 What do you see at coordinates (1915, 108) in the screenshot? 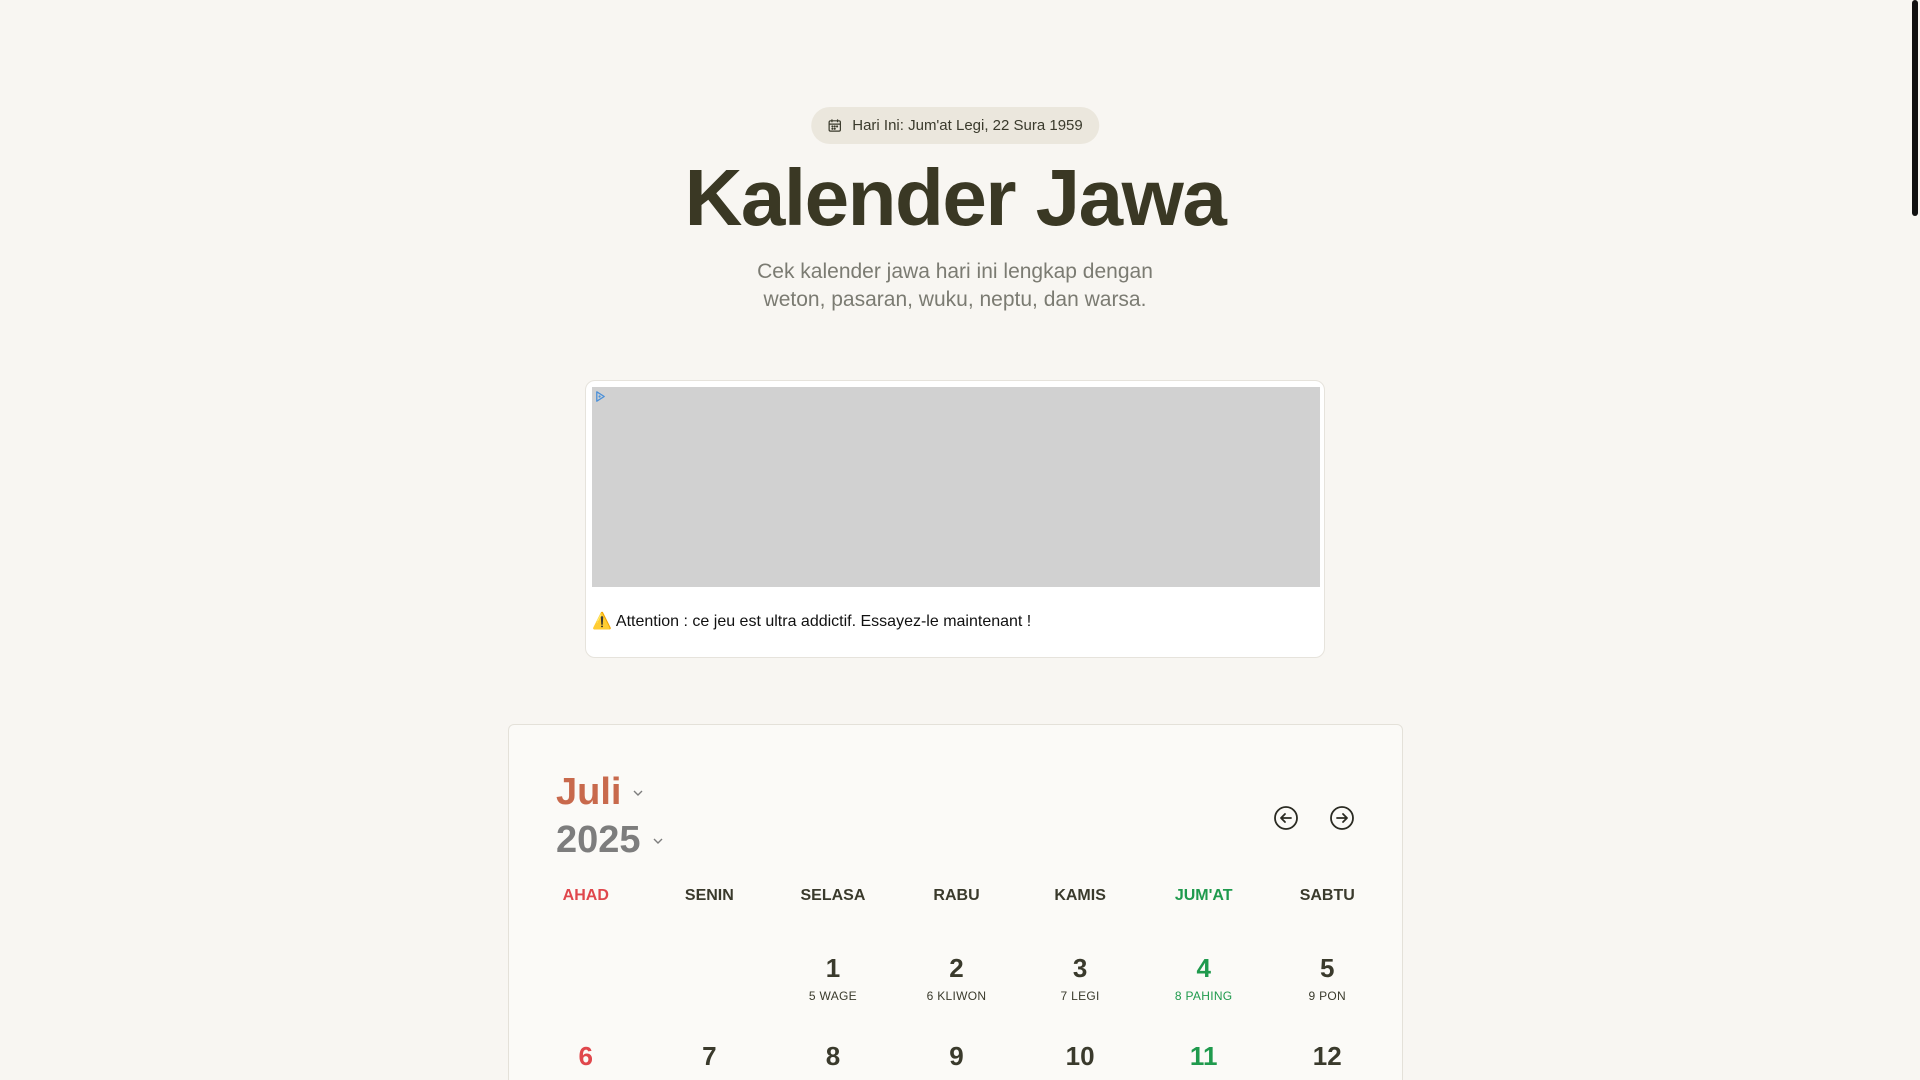
I see `scrollbar-thumb` at bounding box center [1915, 108].